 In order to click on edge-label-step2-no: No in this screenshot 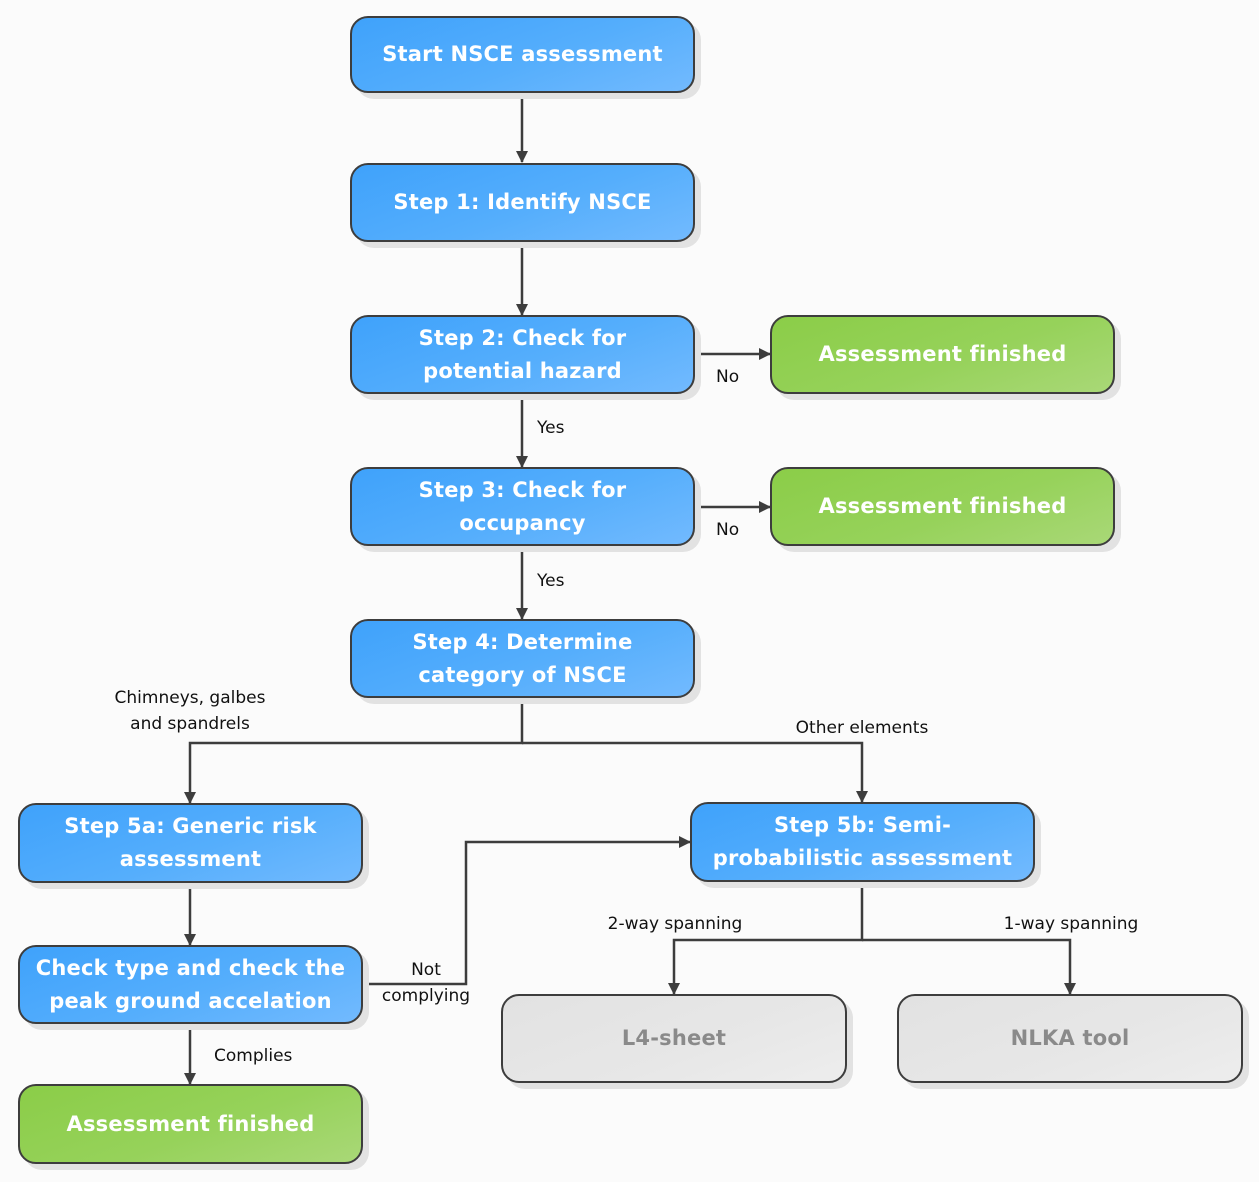, I will do `click(728, 377)`.